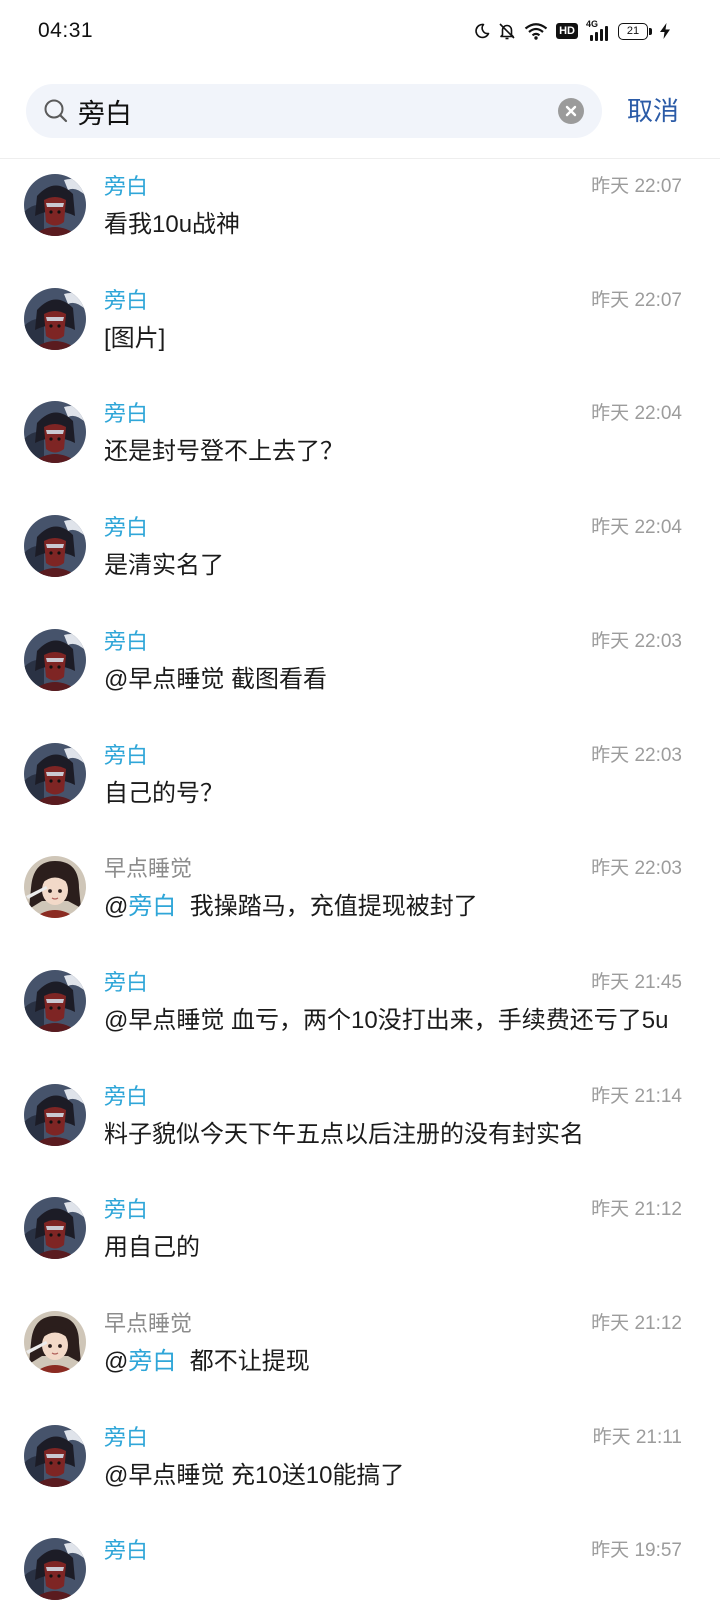  Describe the element at coordinates (571, 111) in the screenshot. I see `clear-search-icon` at that location.